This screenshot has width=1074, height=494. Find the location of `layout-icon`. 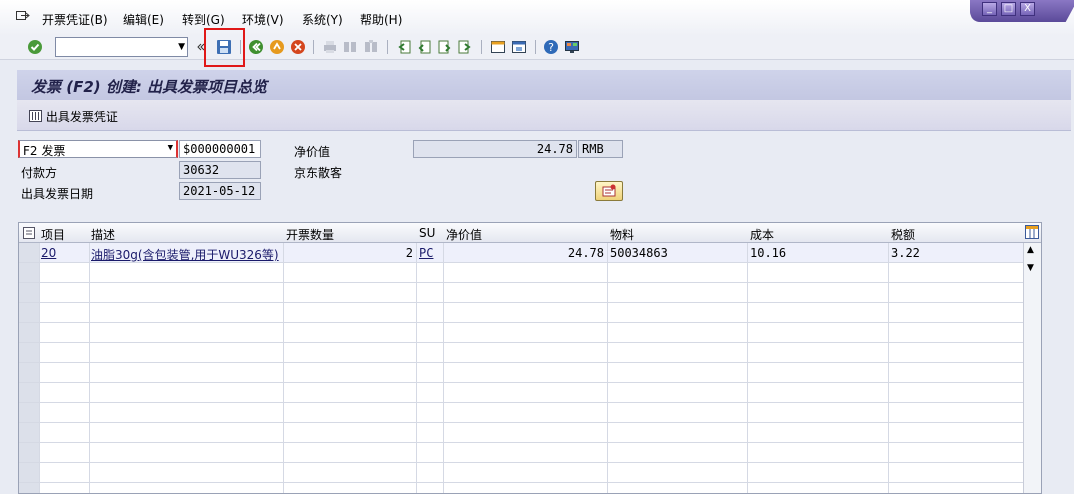

layout-icon is located at coordinates (572, 47).